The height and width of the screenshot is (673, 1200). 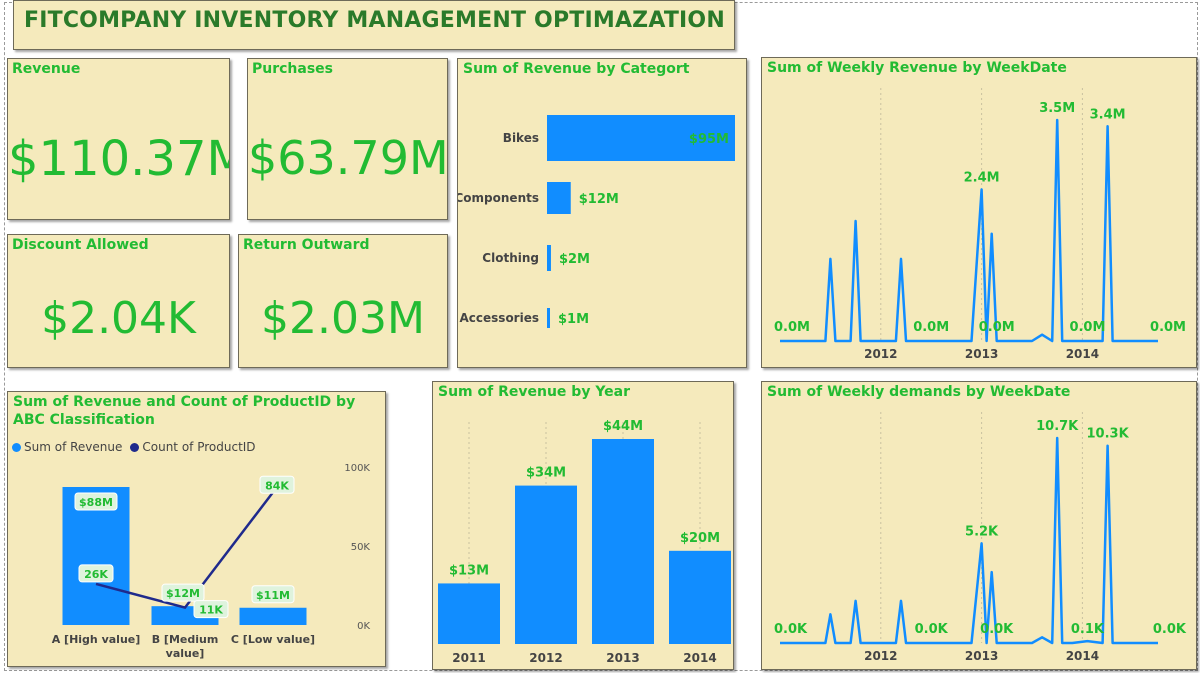 I want to click on y2-tick-label: 0K, so click(x=363, y=626).